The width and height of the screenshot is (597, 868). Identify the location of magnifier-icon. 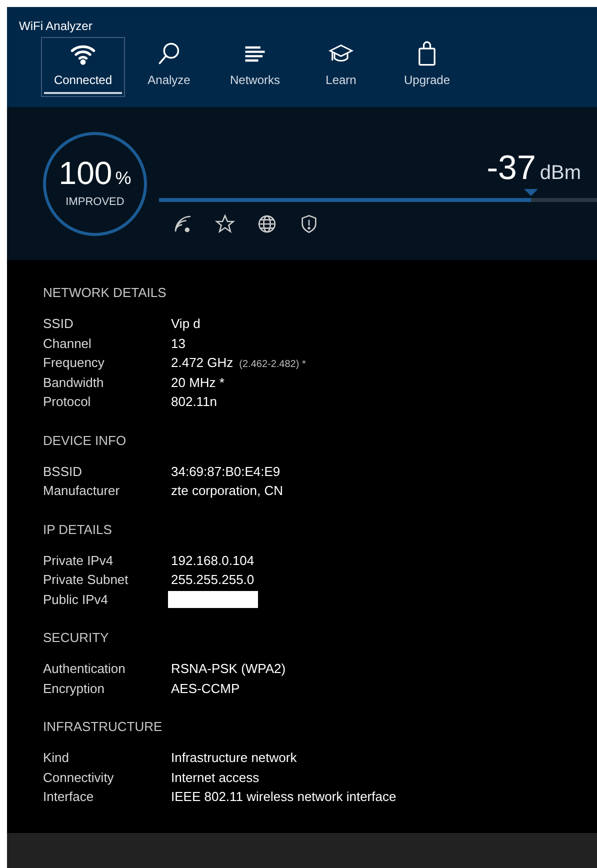
(169, 53).